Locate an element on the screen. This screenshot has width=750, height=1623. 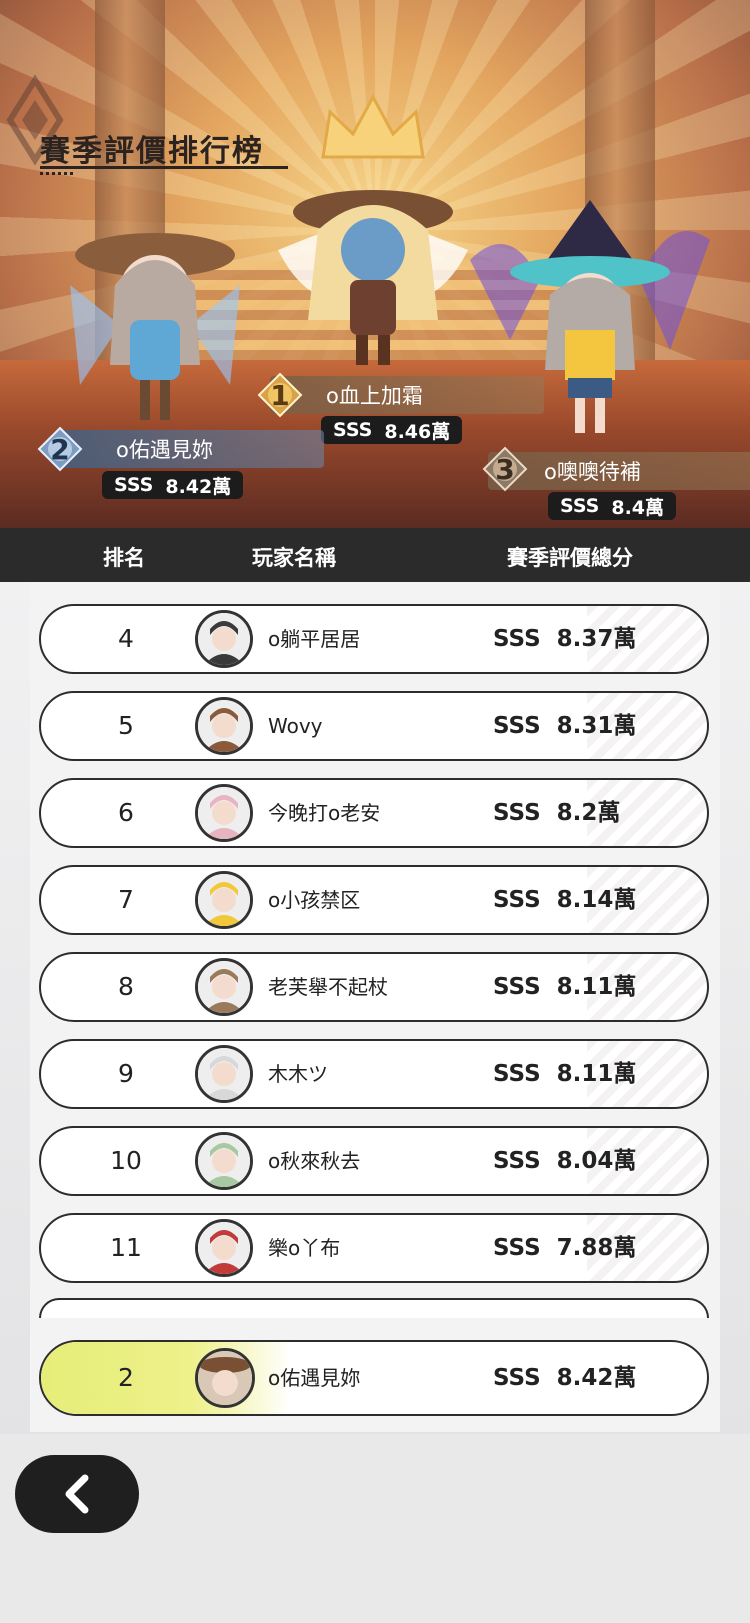
table-row: 9 木木ツ SSS 8.11萬 is located at coordinates (374, 1074).